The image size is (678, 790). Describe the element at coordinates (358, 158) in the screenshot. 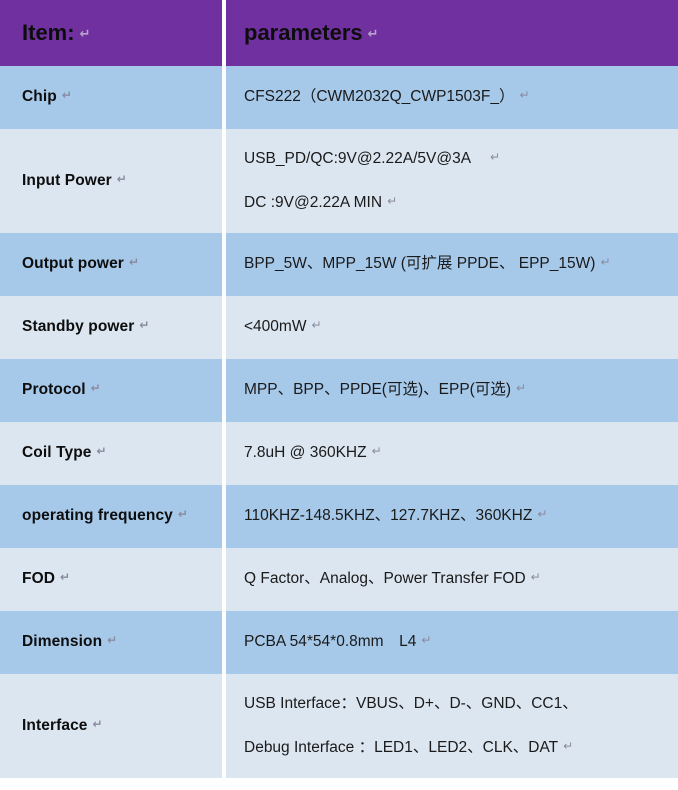

I see `row-value-text: USB_PD/QC:9V@2.22A/5V@3A` at that location.